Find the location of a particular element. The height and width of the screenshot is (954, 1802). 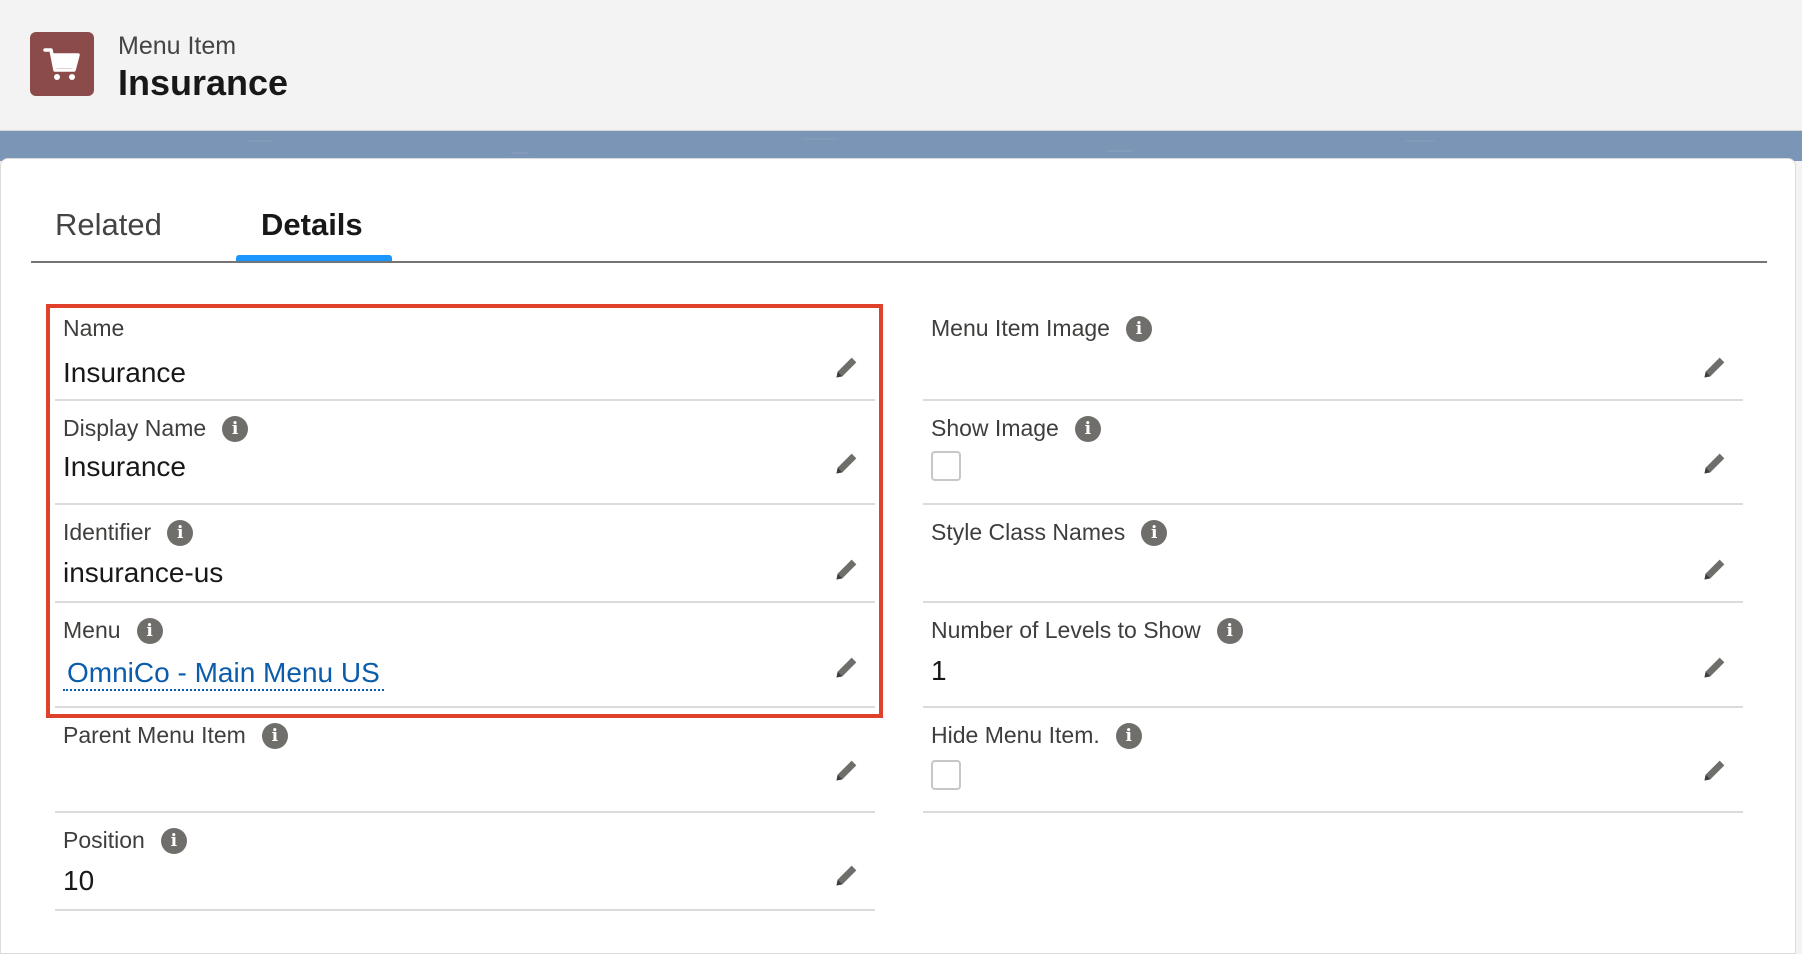

tab-details: Details is located at coordinates (312, 225).